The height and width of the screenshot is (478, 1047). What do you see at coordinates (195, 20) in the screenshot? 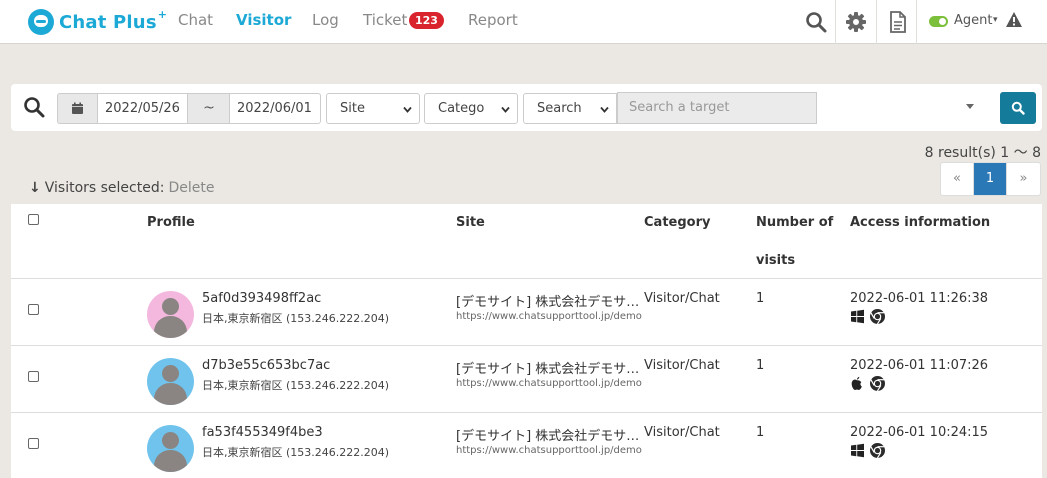
I see `nav-chat: Chat` at bounding box center [195, 20].